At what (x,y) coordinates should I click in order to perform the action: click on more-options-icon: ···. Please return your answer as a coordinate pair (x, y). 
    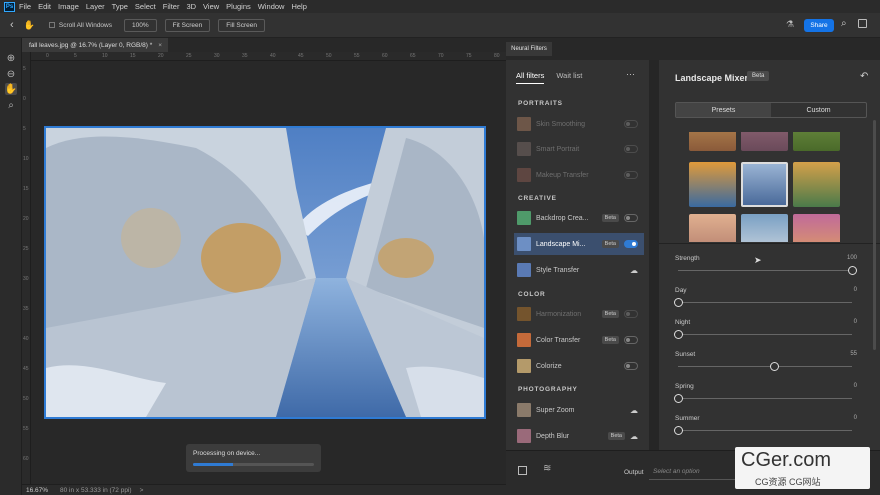
    Looking at the image, I should click on (630, 74).